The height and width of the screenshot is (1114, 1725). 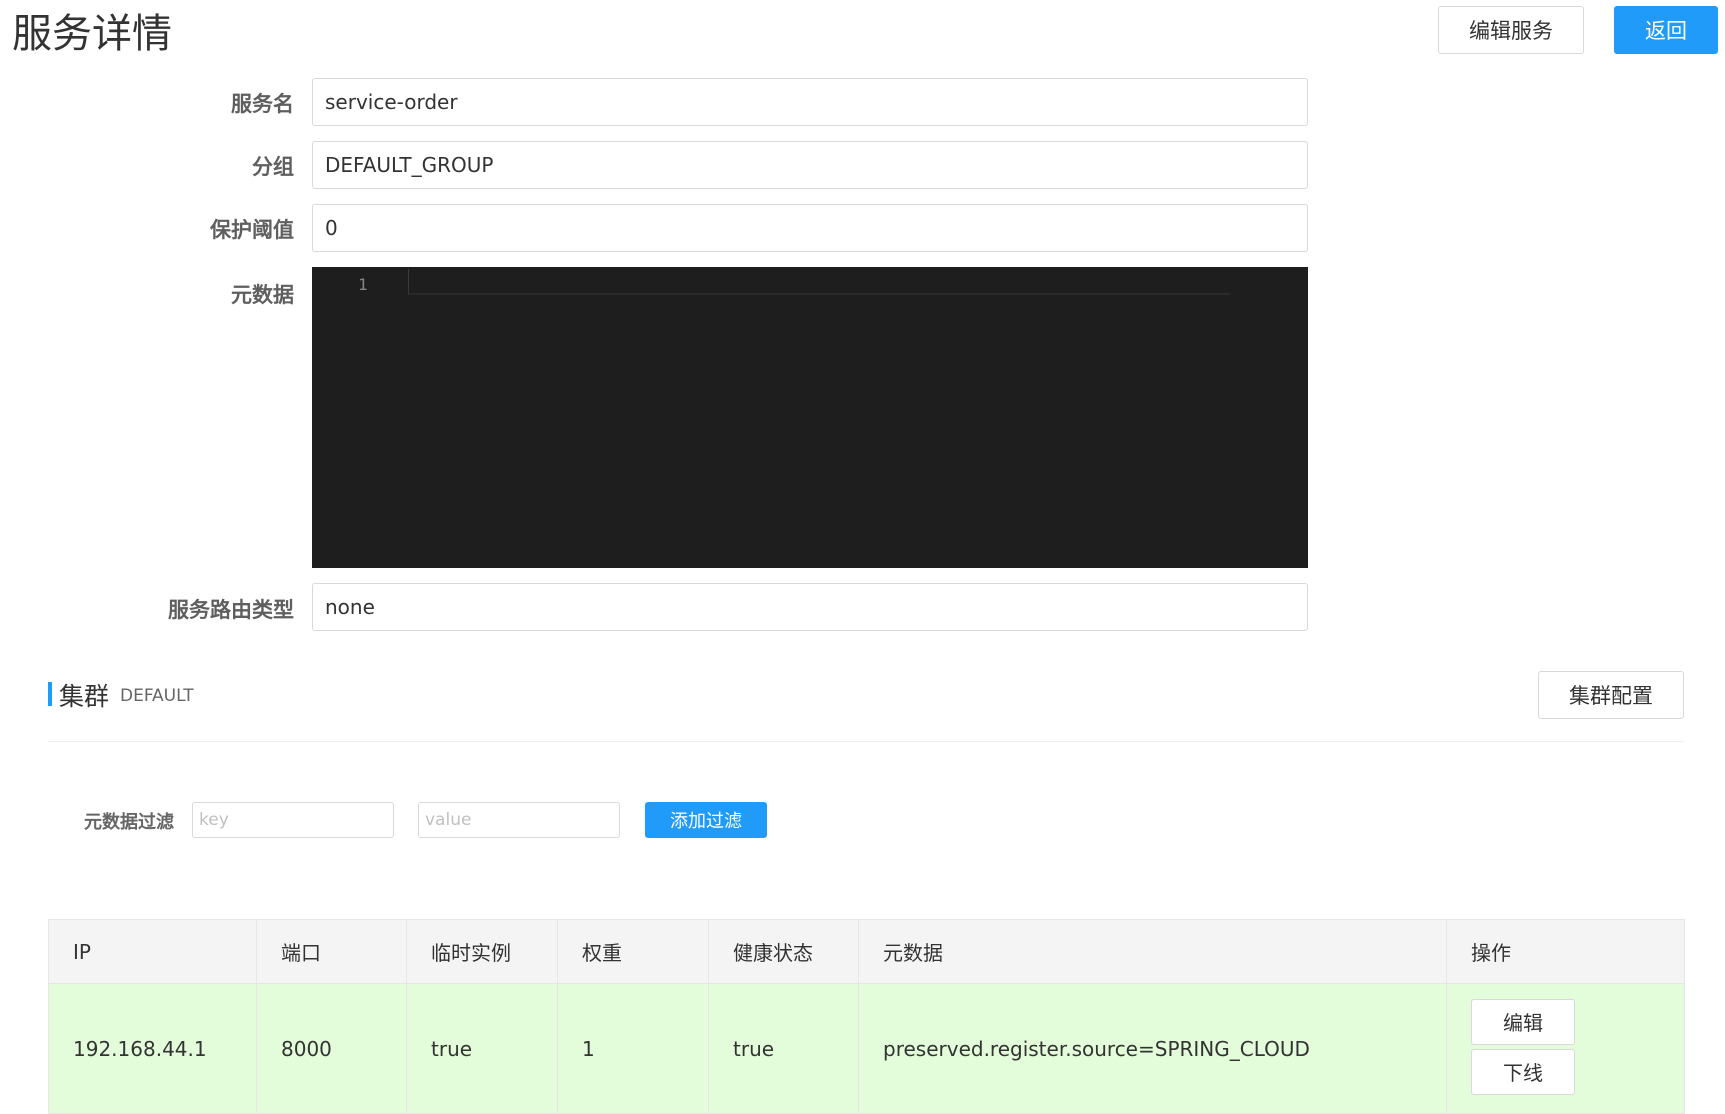 What do you see at coordinates (810, 228) in the screenshot?
I see `protect-threshold-field: 0` at bounding box center [810, 228].